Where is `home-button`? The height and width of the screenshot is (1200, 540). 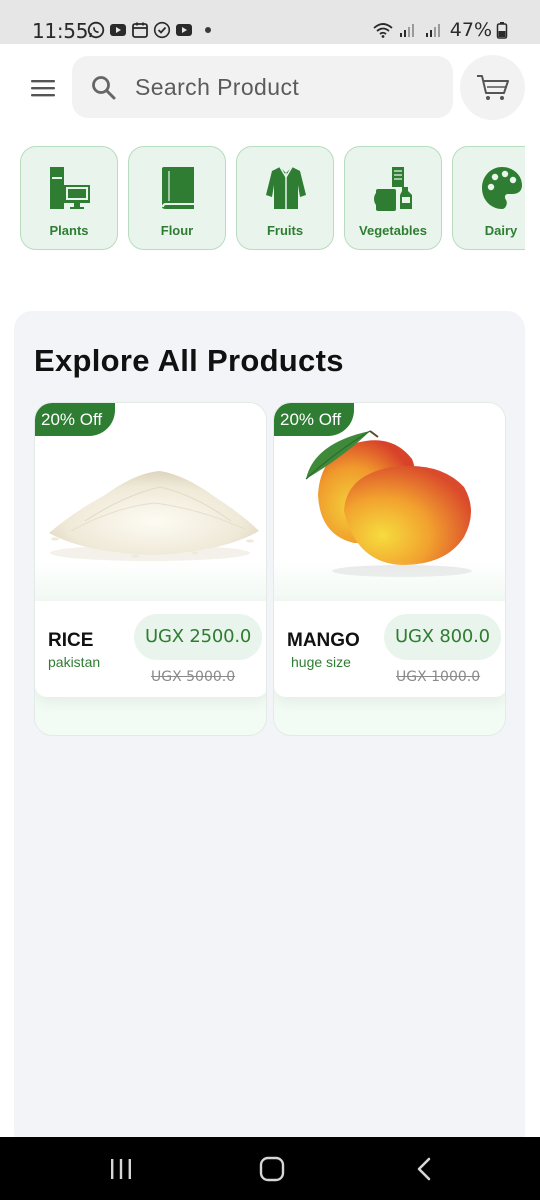
home-button is located at coordinates (272, 1169).